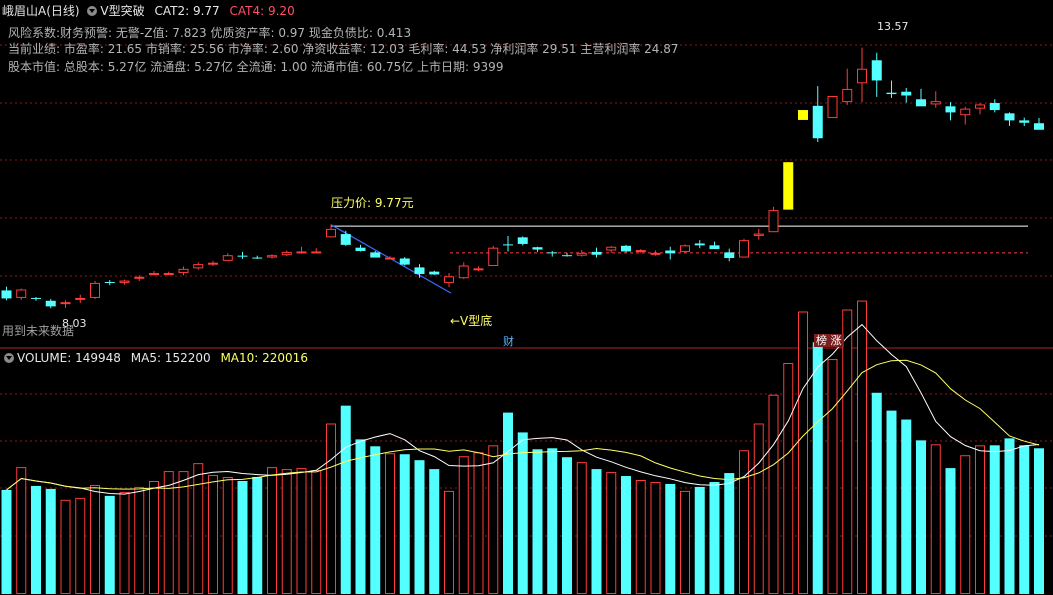 The width and height of the screenshot is (1053, 595). I want to click on cat4-value: CAT4: 9.20, so click(262, 11).